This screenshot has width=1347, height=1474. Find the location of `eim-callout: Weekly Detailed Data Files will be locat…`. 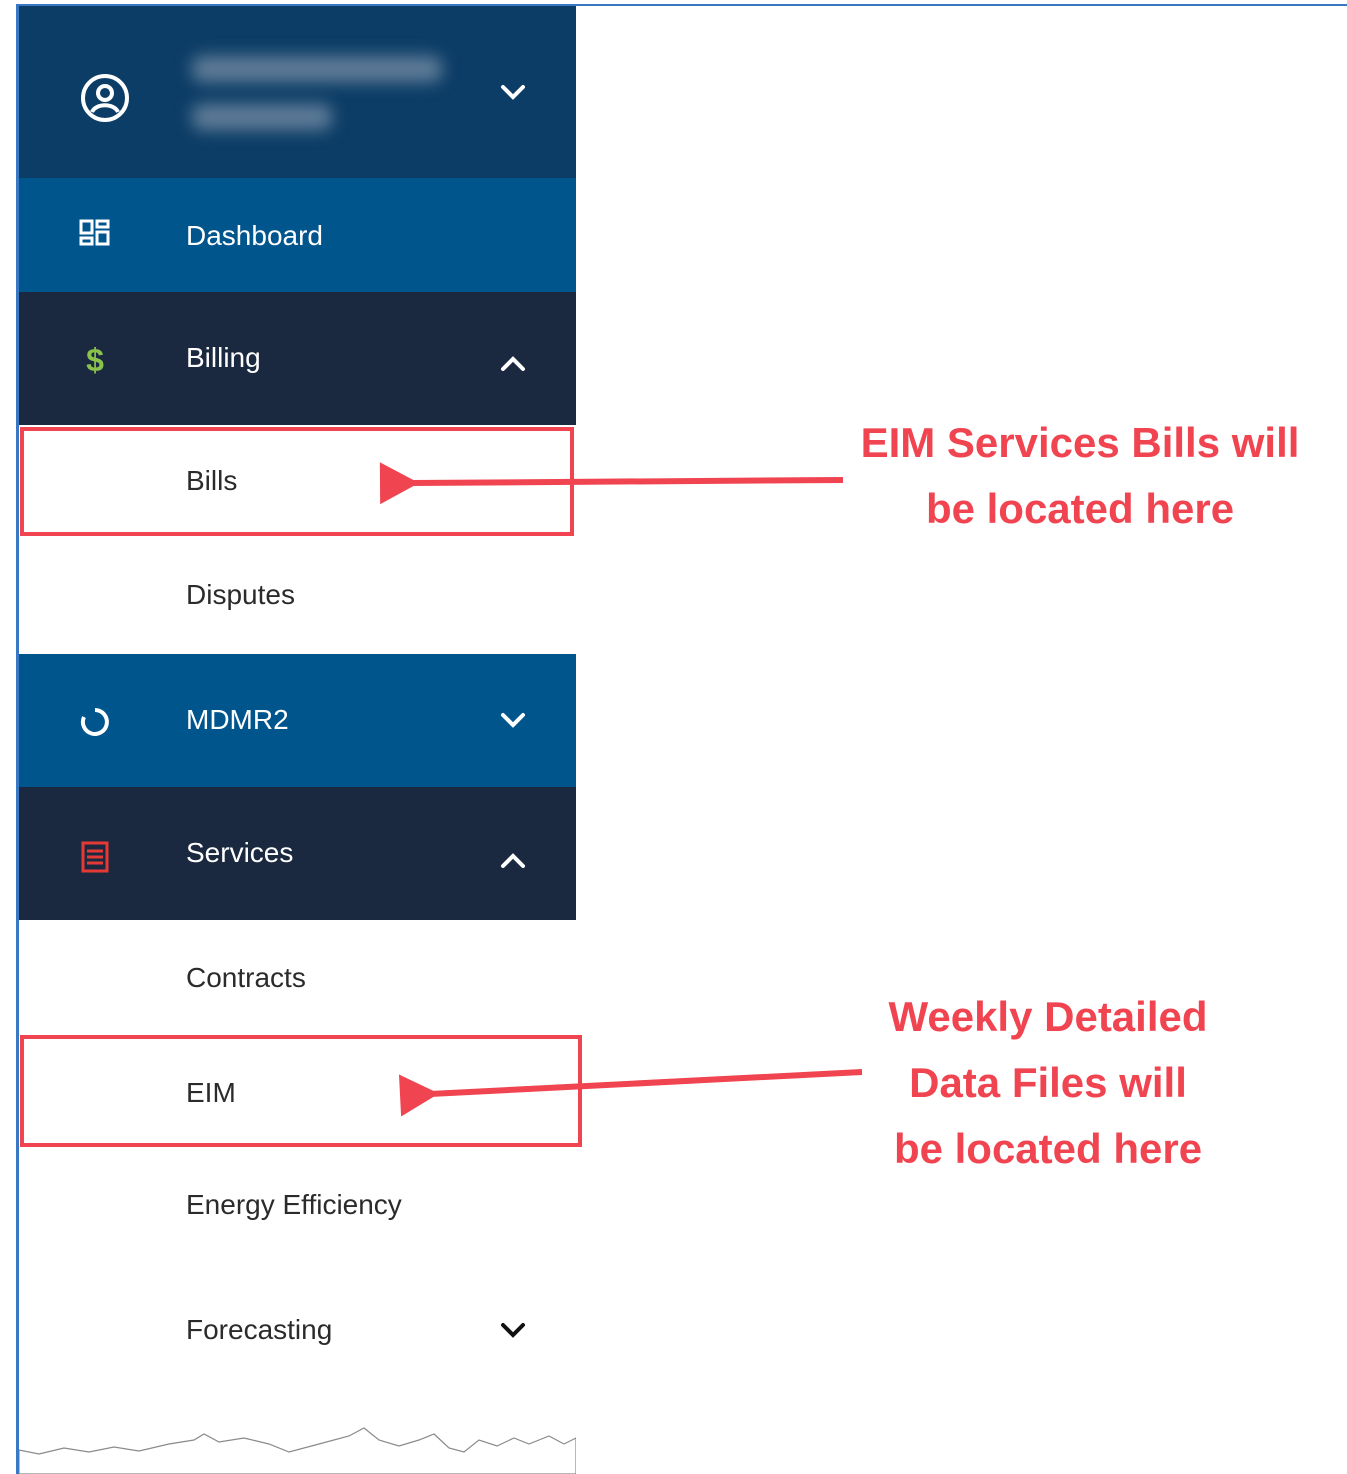

eim-callout: Weekly Detailed Data Files will be locat… is located at coordinates (1048, 1083).